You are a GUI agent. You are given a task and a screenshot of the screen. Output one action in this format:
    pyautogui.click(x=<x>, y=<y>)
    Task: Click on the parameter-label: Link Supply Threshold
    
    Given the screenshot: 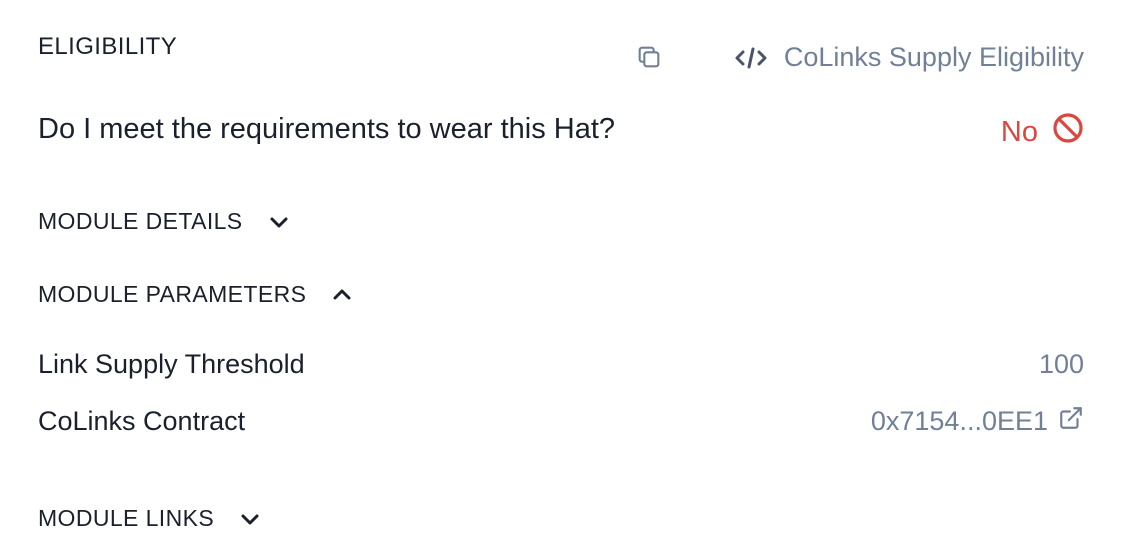 What is the action you would take?
    pyautogui.click(x=171, y=364)
    